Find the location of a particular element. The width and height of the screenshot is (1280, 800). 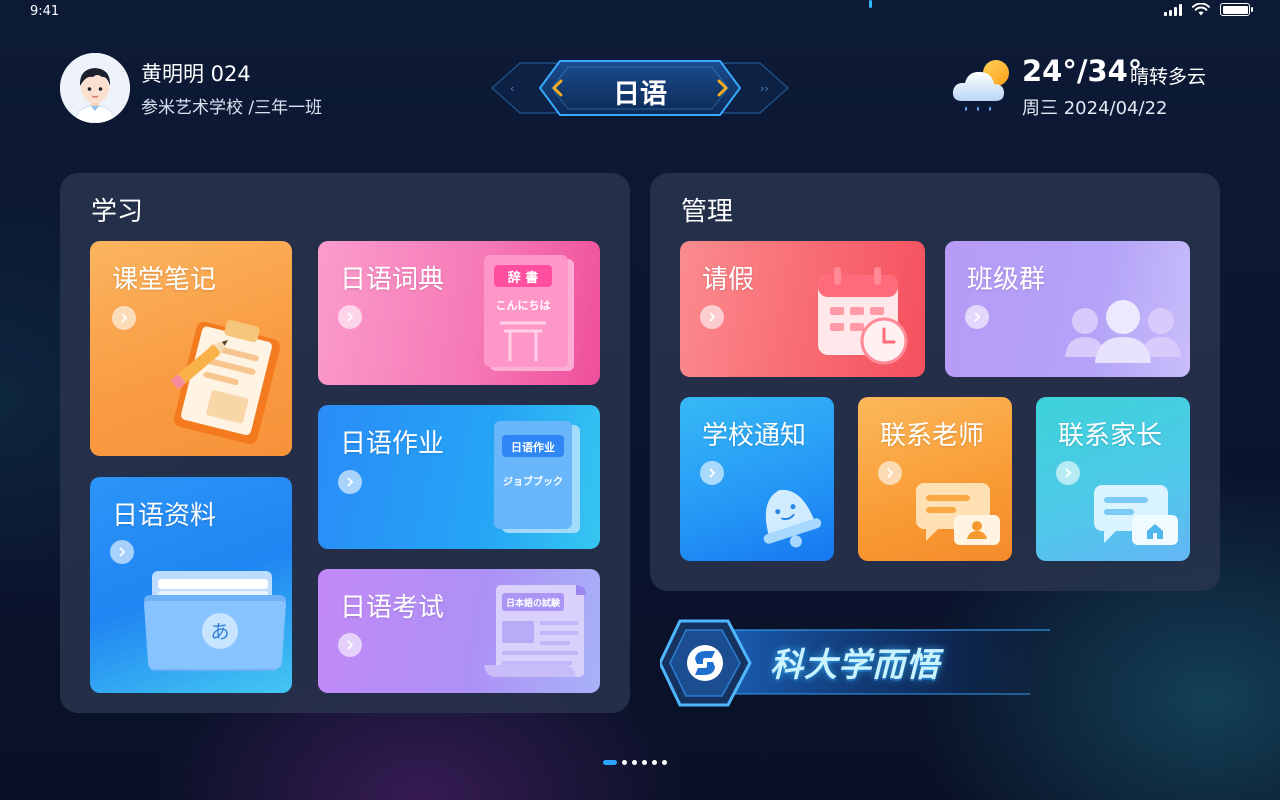

card-label: 日语词典 is located at coordinates (392, 280).